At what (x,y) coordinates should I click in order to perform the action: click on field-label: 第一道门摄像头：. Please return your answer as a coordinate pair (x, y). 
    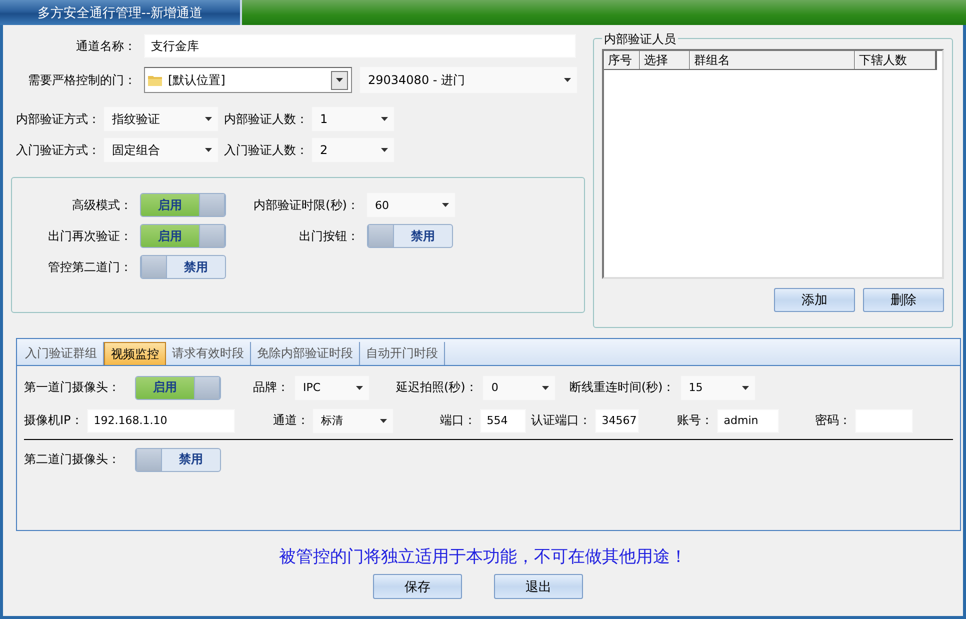
    Looking at the image, I should click on (72, 387).